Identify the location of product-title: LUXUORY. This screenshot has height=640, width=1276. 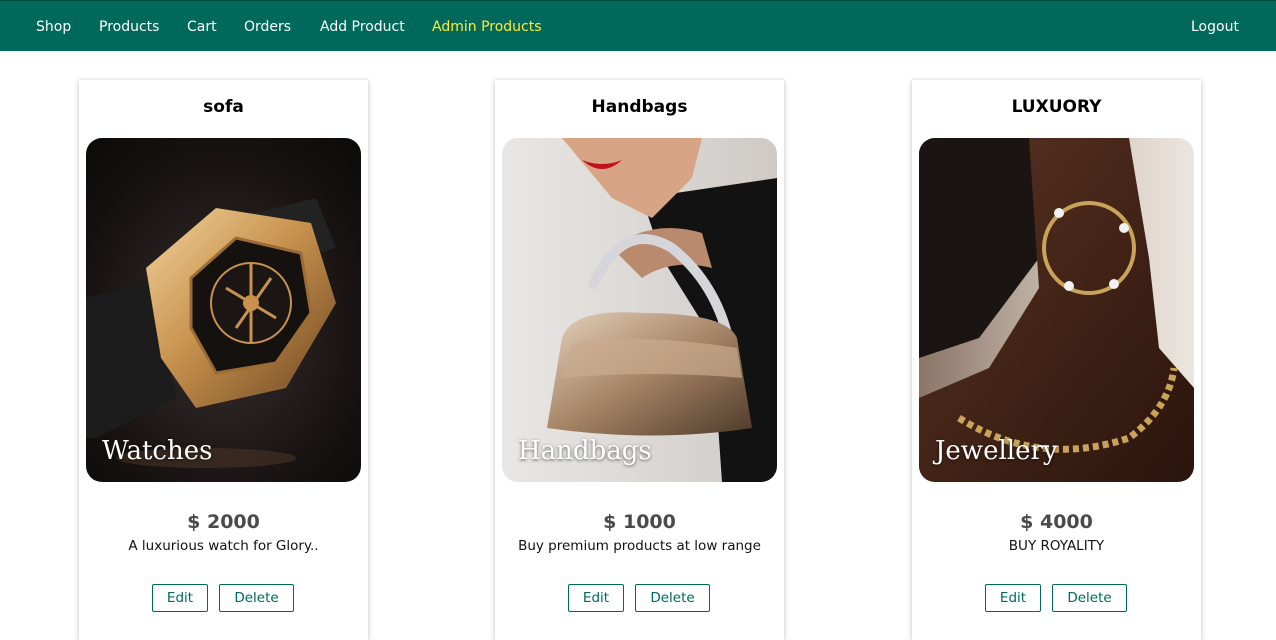
(1056, 107).